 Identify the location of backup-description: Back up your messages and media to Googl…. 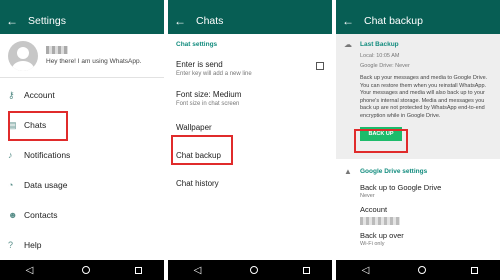
(424, 97).